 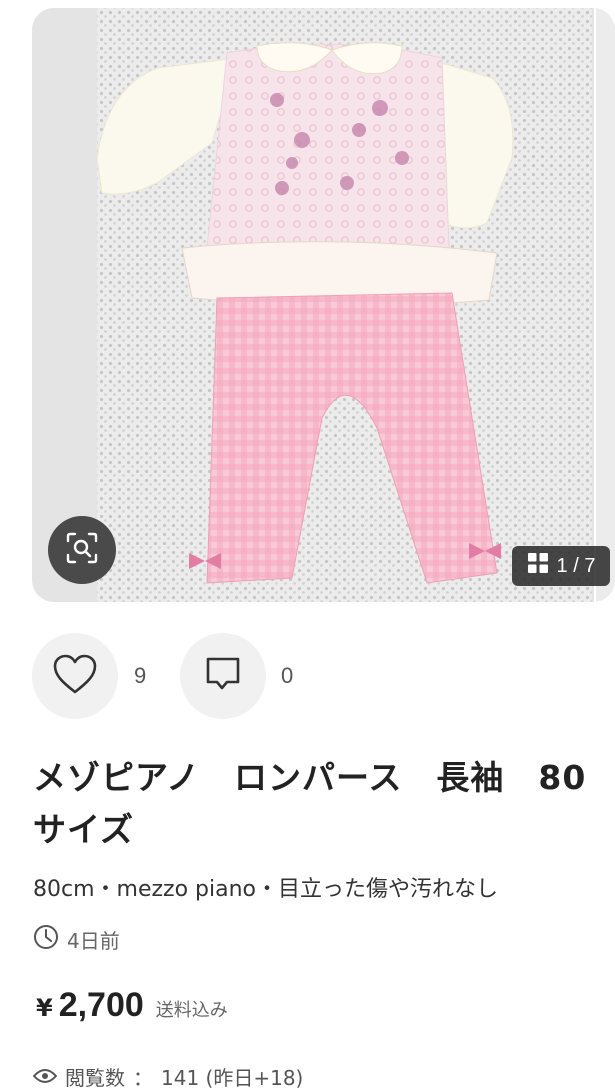 What do you see at coordinates (45, 1077) in the screenshot?
I see `eye-icon` at bounding box center [45, 1077].